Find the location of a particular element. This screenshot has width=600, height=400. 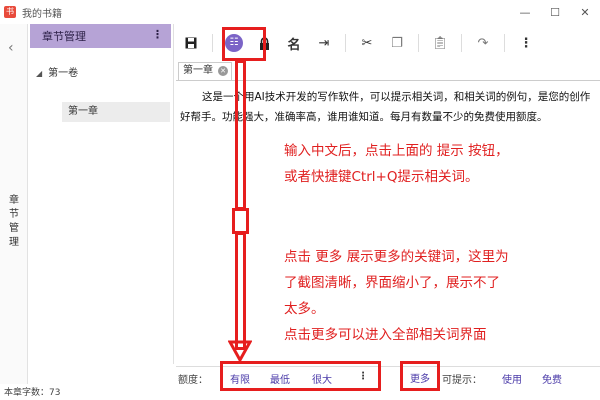

close-icon: ✕ is located at coordinates (585, 12).